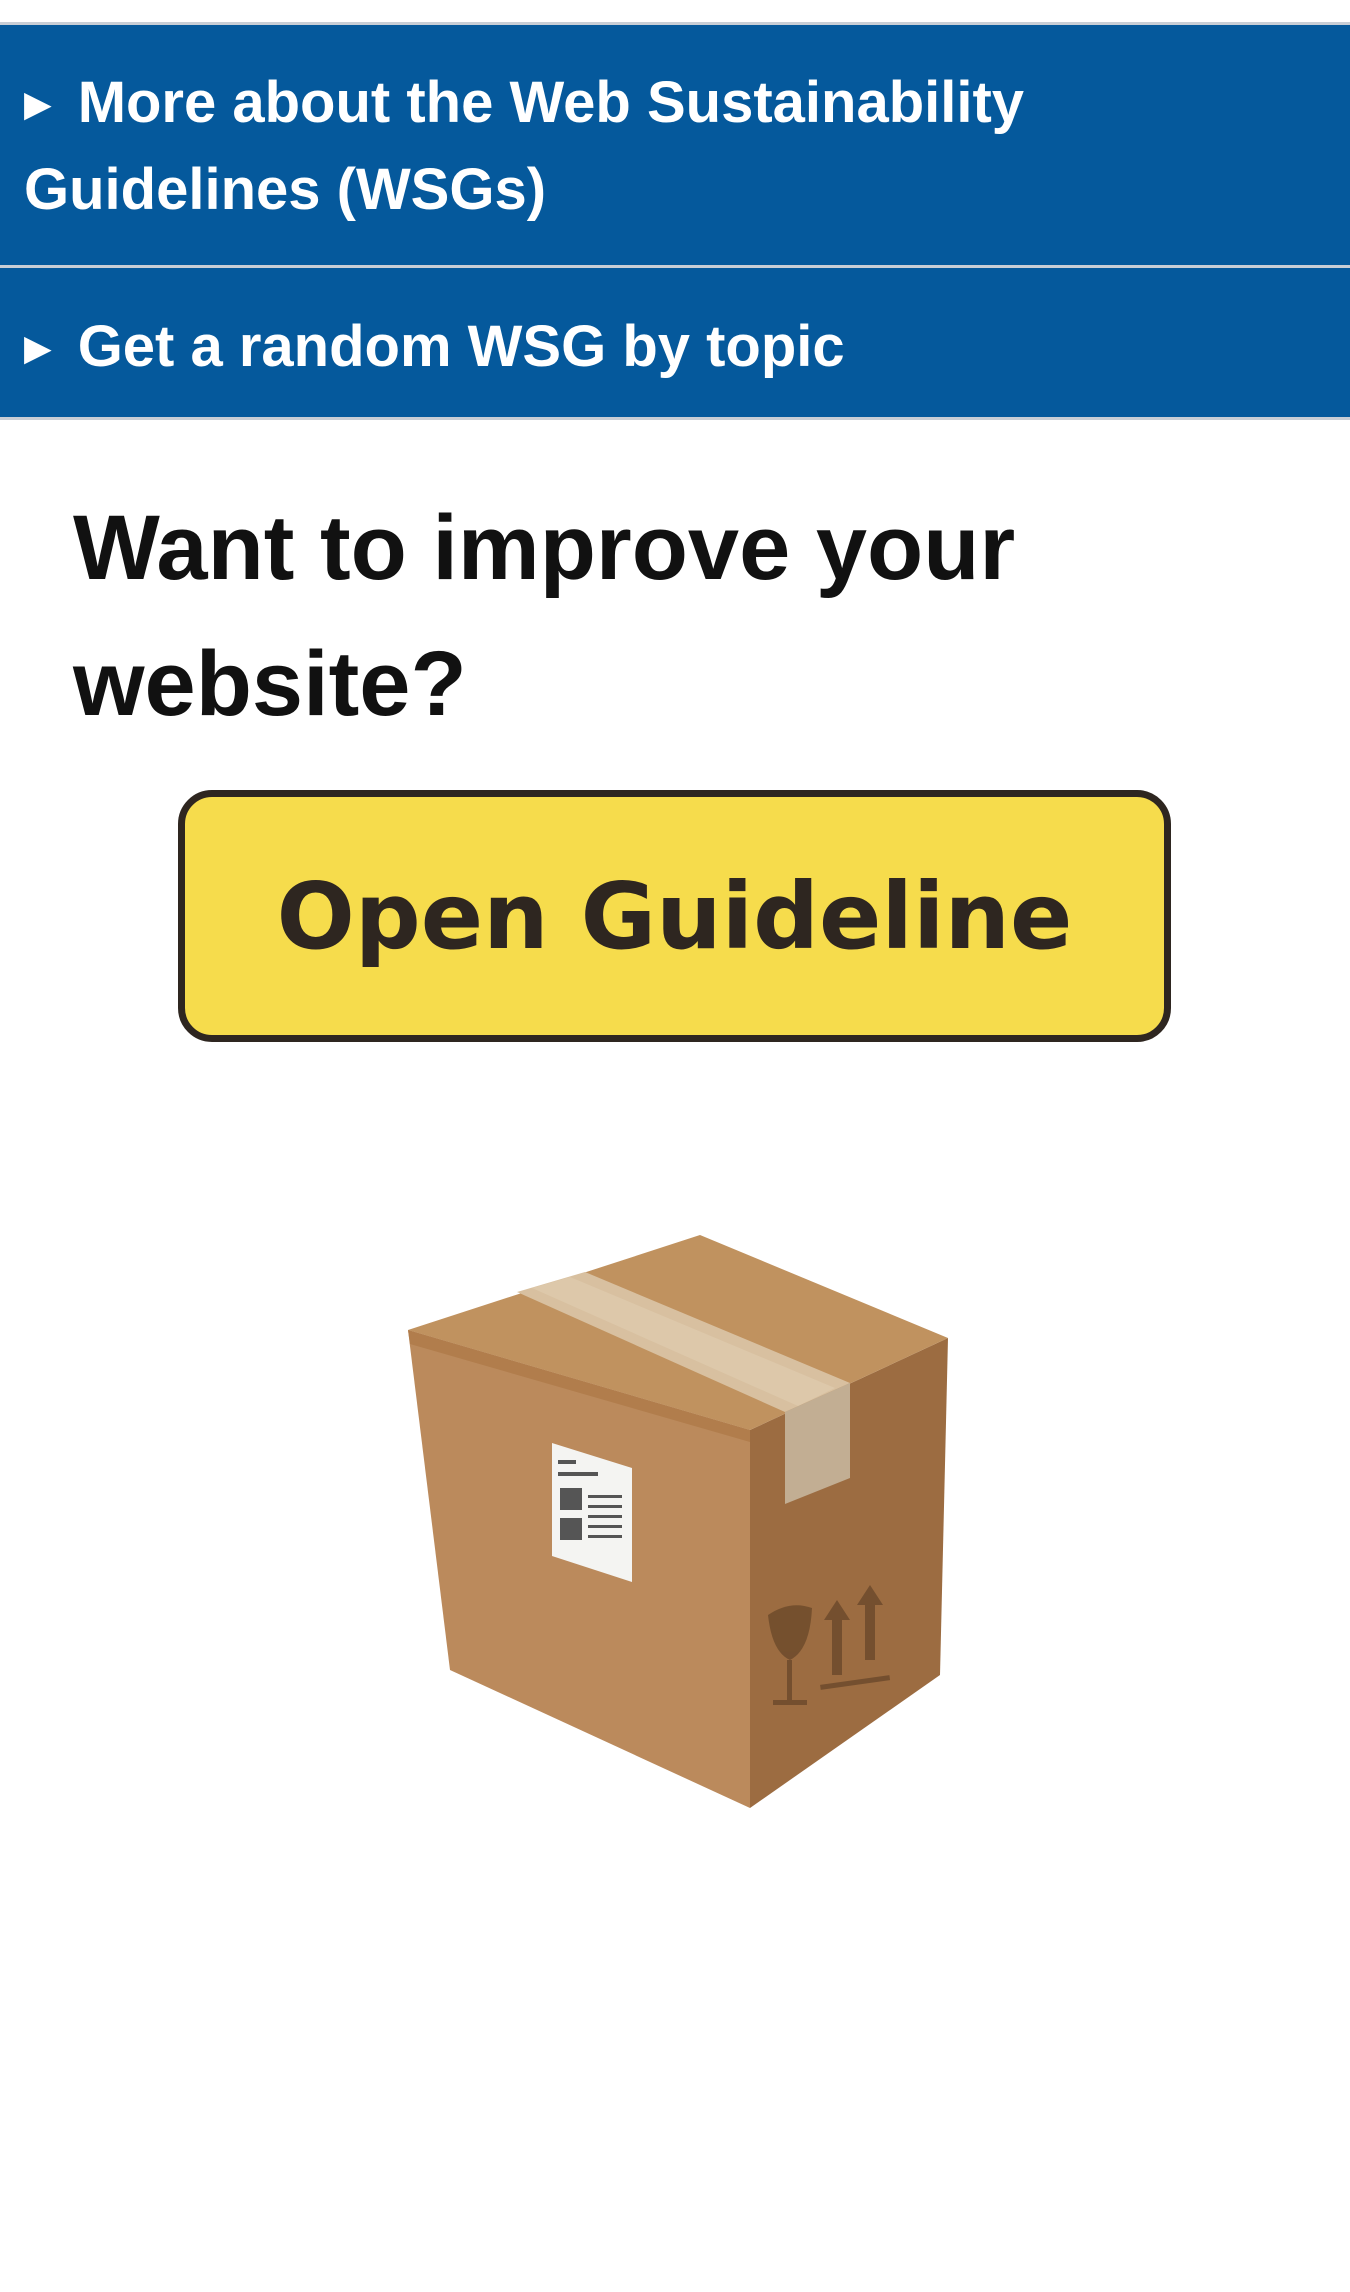 This screenshot has height=2292, width=1350. What do you see at coordinates (678, 1521) in the screenshot?
I see `package-box-illustration` at bounding box center [678, 1521].